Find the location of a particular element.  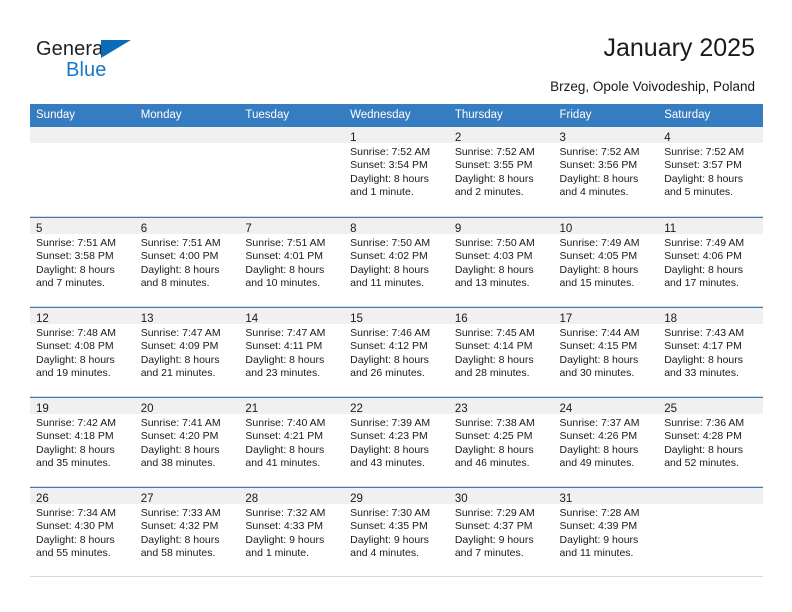

logo-text-general: General is located at coordinates (72, 49).